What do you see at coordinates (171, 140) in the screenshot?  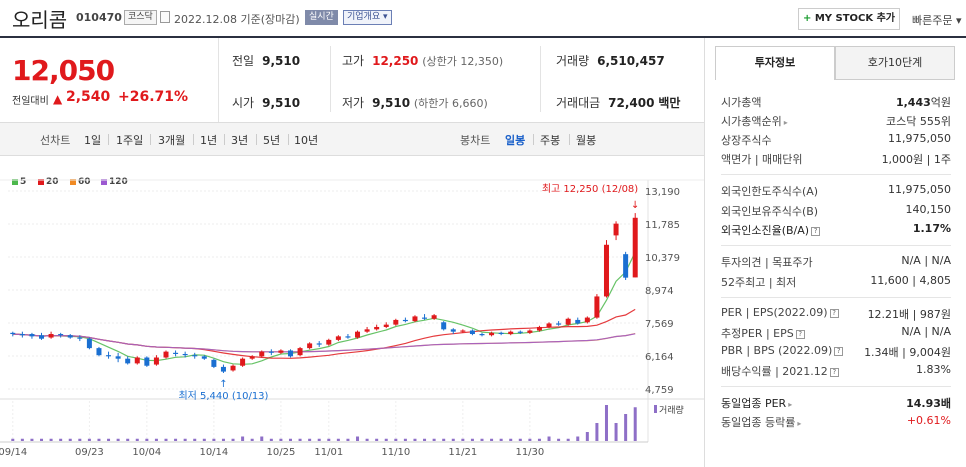 I see `range-3m: 3개월` at bounding box center [171, 140].